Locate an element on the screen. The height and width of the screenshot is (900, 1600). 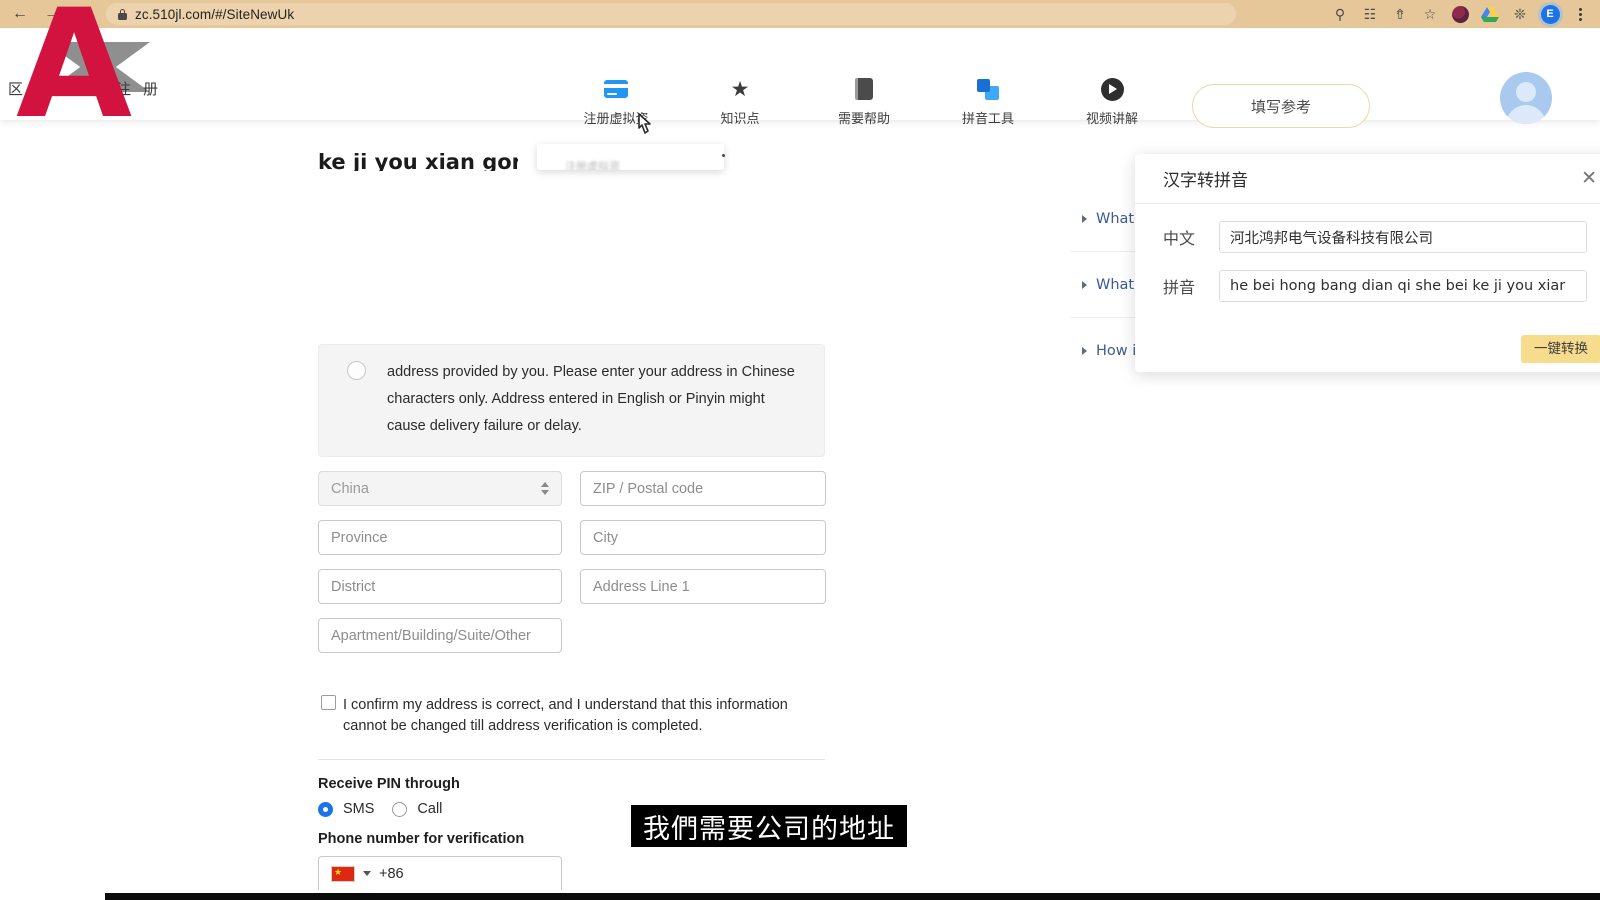
zip-input: ZIP / Postal code is located at coordinates (703, 488).